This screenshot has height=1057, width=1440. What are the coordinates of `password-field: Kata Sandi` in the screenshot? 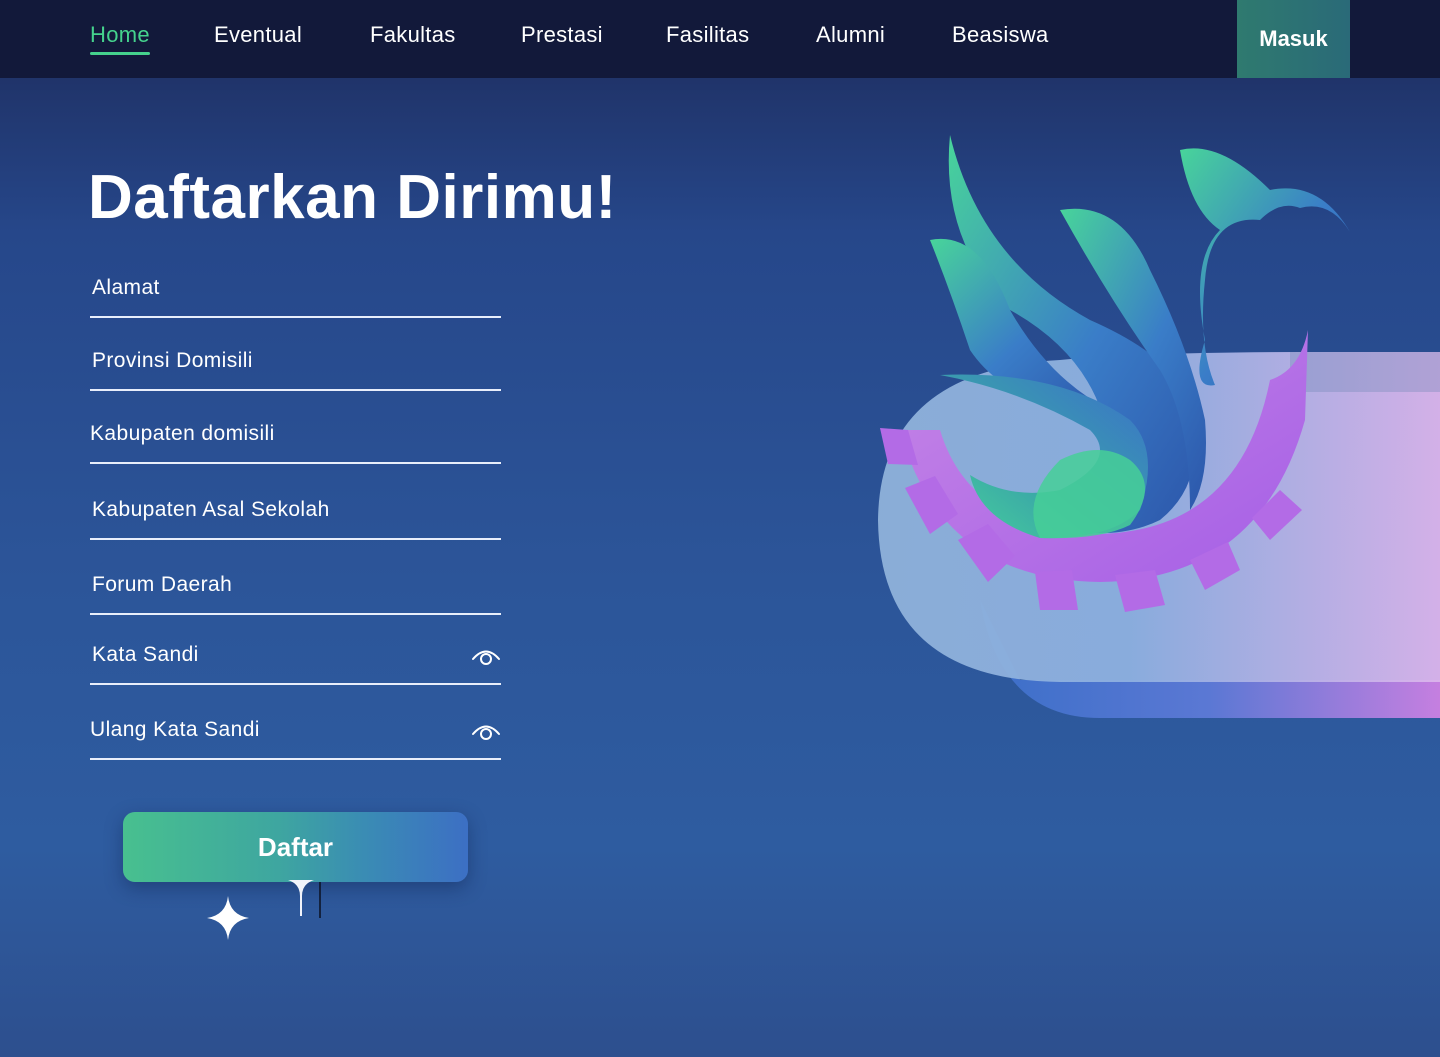 It's located at (295, 659).